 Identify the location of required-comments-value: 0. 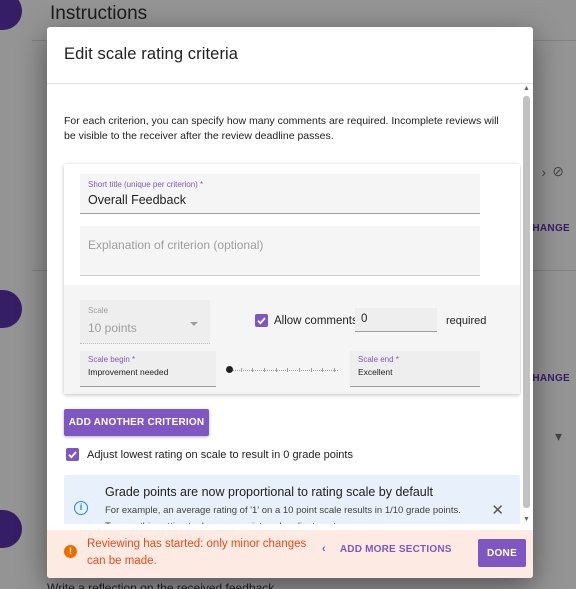
(364, 319).